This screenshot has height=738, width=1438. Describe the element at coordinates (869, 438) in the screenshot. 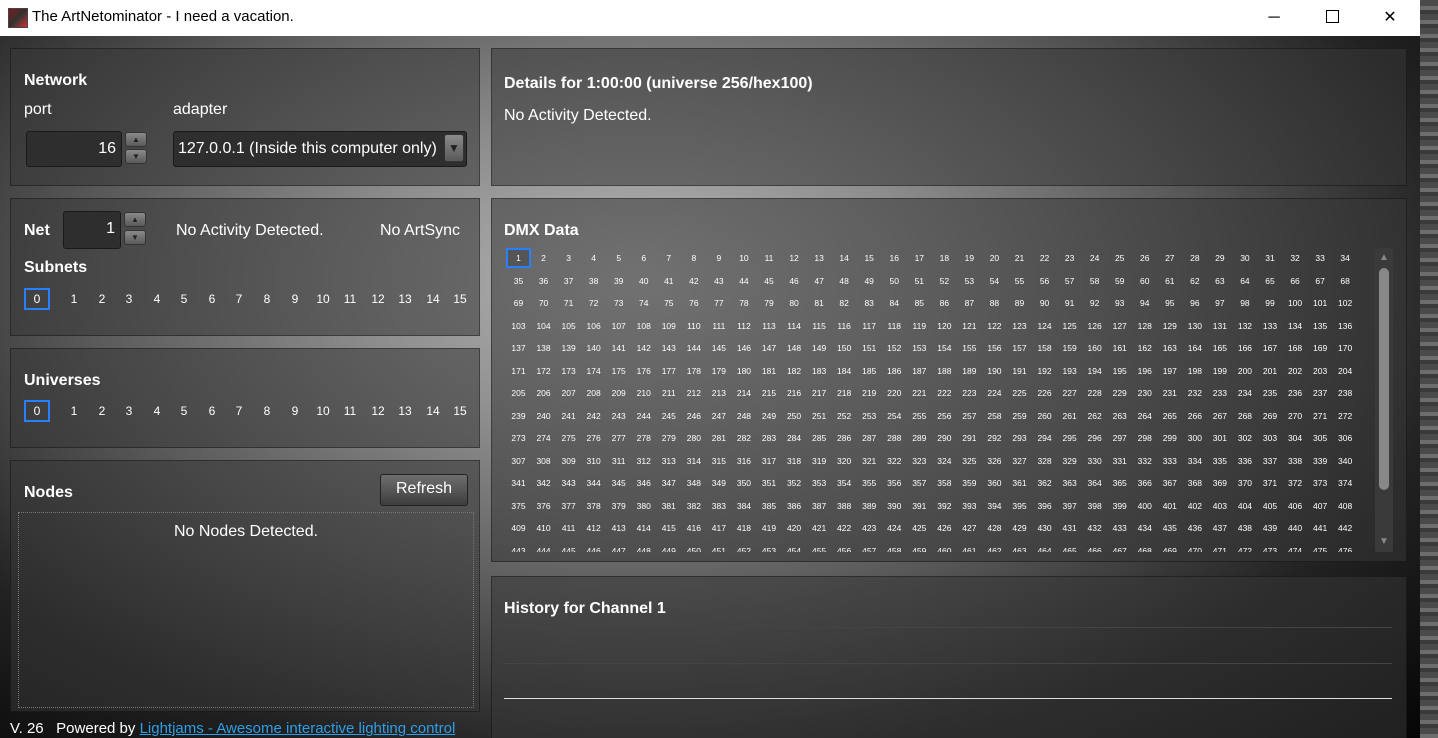

I see `dmx-channel-287: 287` at that location.